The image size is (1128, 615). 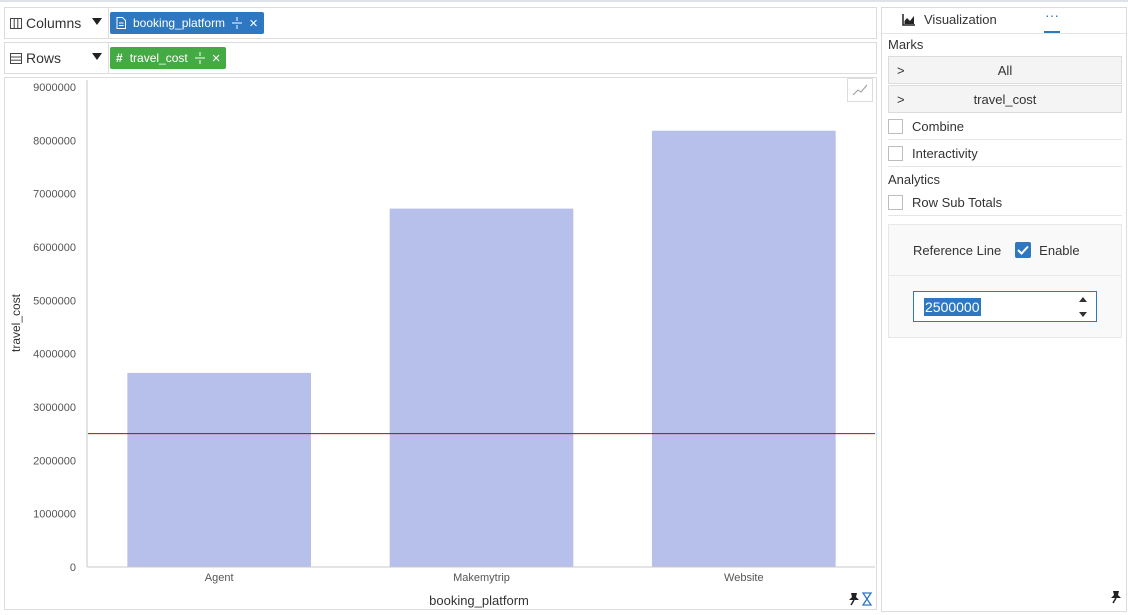 I want to click on y-tick-label: 6000000, so click(x=54, y=248).